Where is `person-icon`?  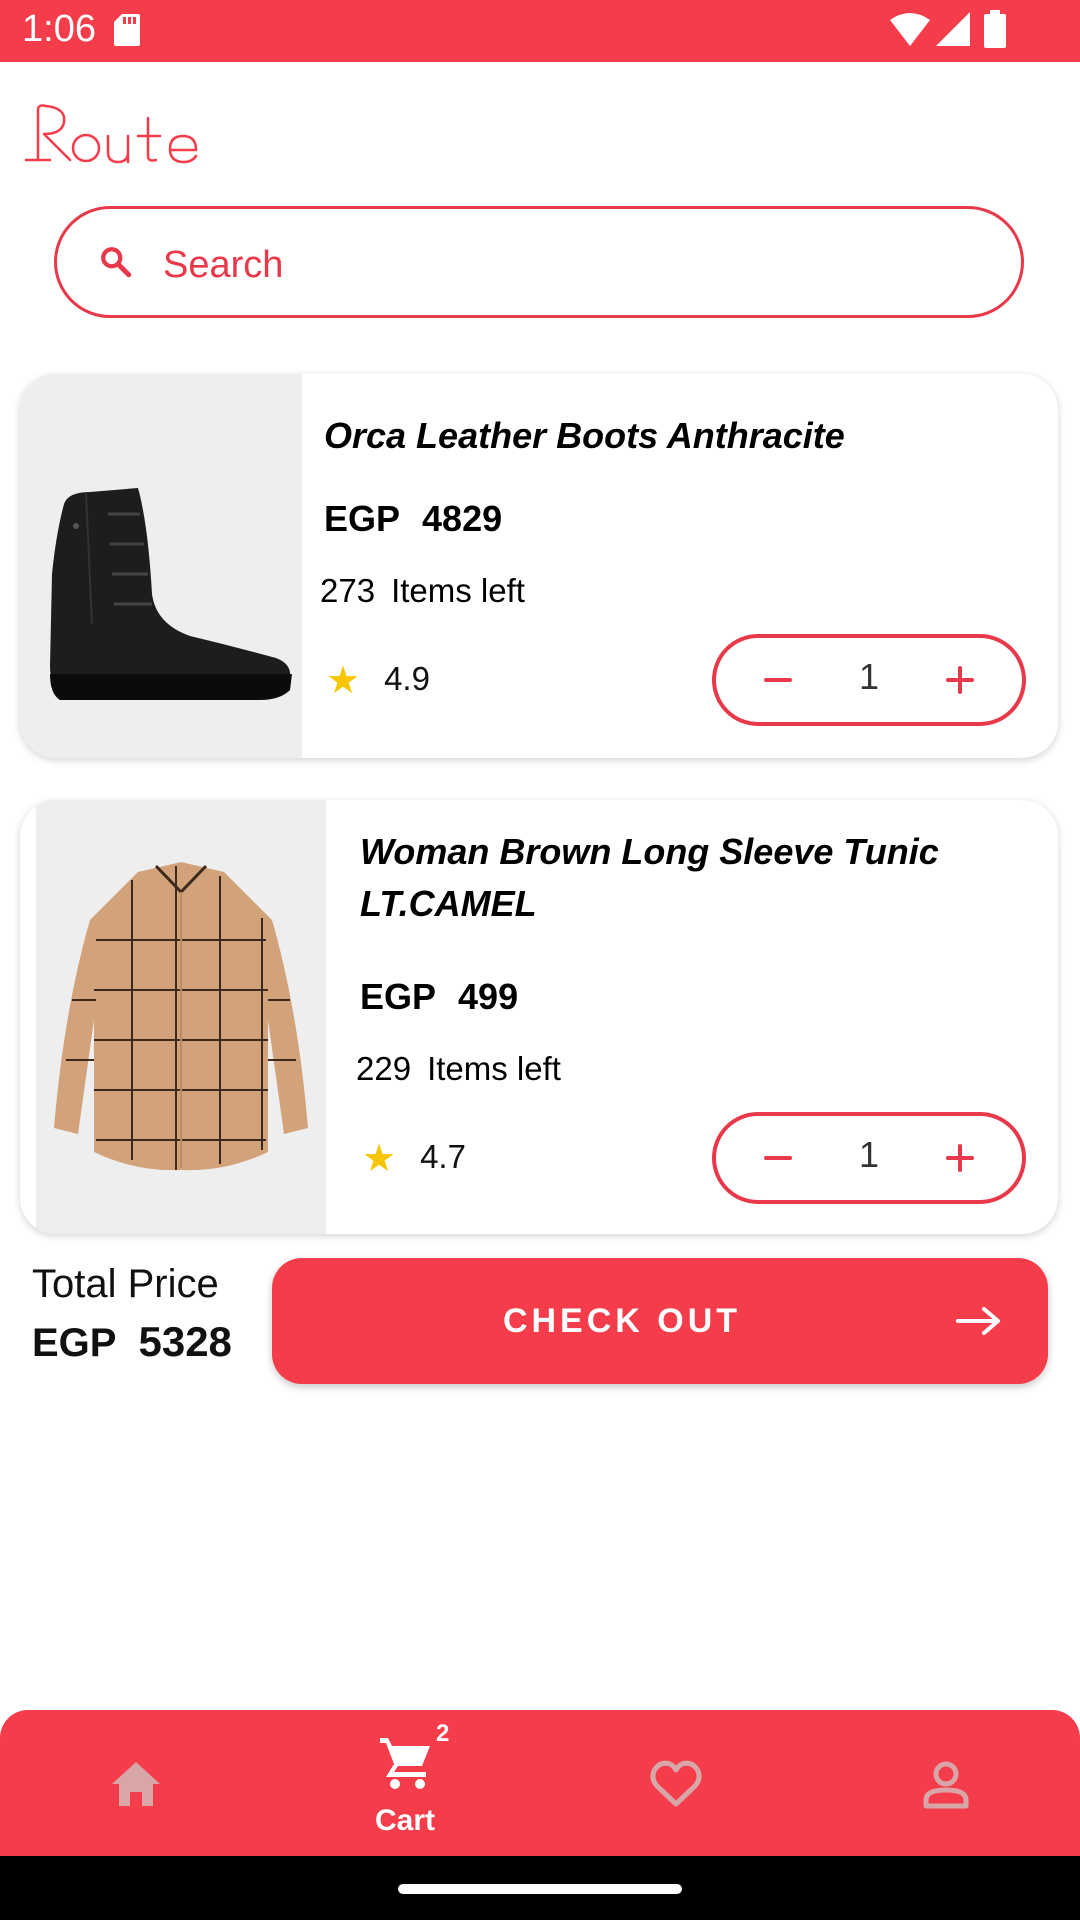
person-icon is located at coordinates (946, 1784).